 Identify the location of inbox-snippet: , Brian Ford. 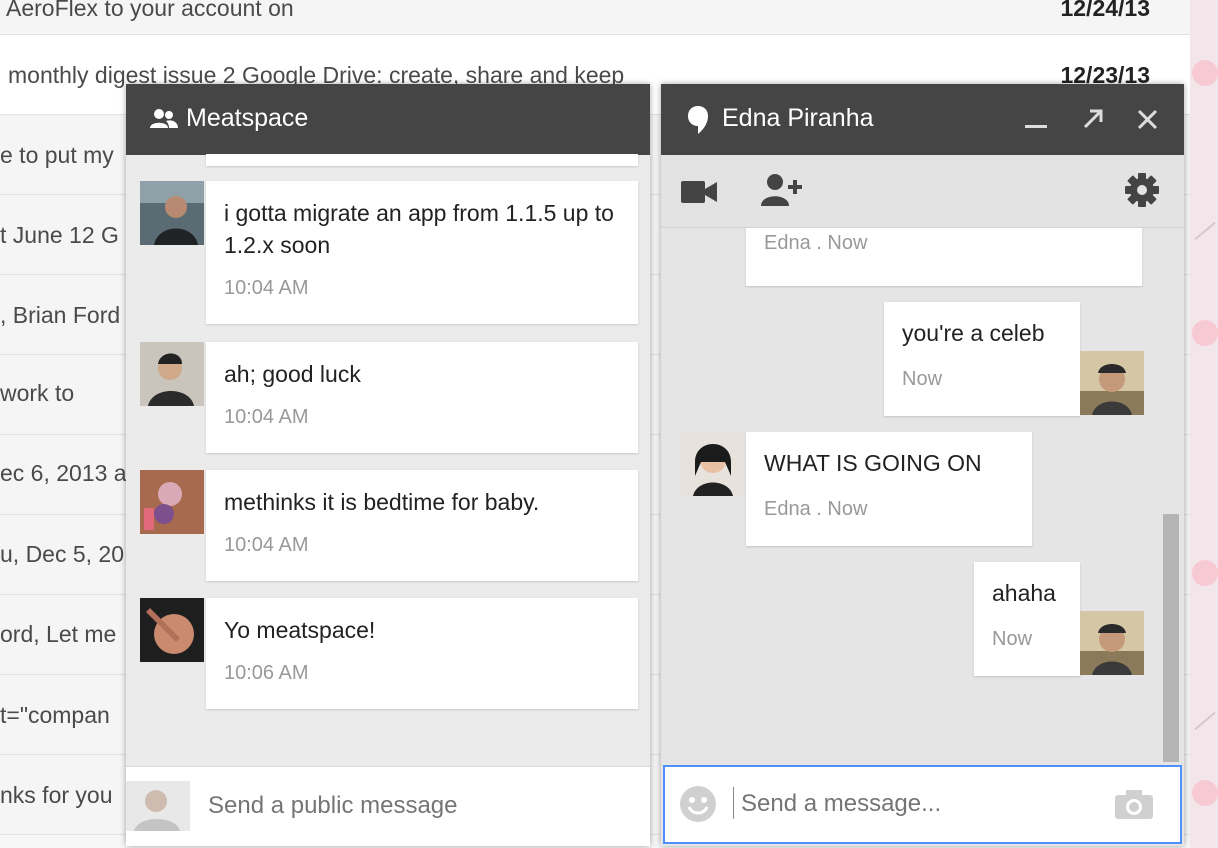
(60, 315).